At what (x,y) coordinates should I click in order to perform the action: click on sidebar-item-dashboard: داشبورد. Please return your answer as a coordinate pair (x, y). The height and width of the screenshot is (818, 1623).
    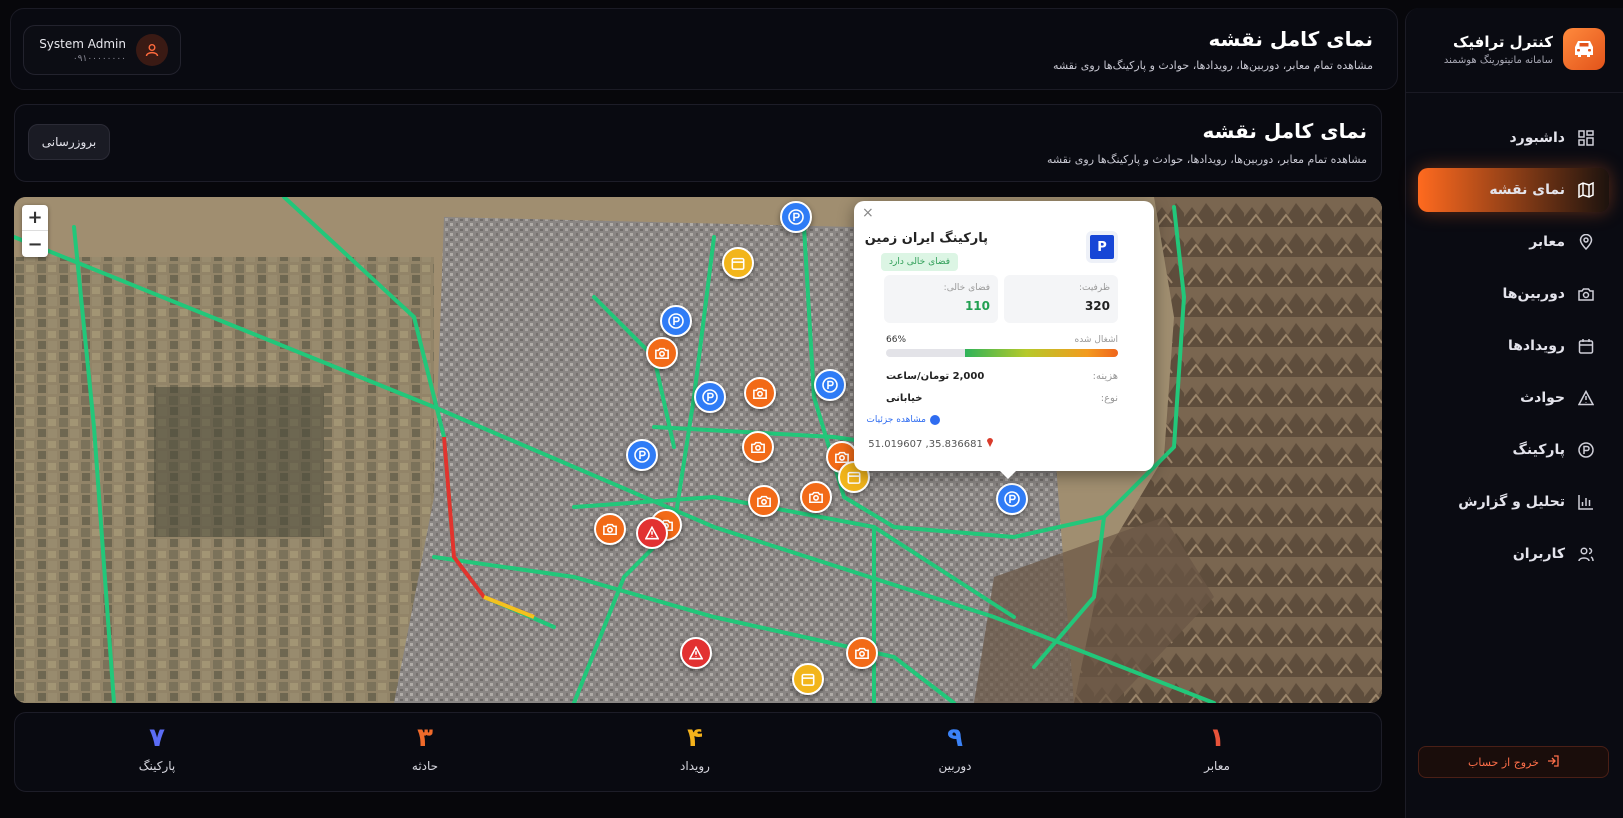
    Looking at the image, I should click on (1513, 138).